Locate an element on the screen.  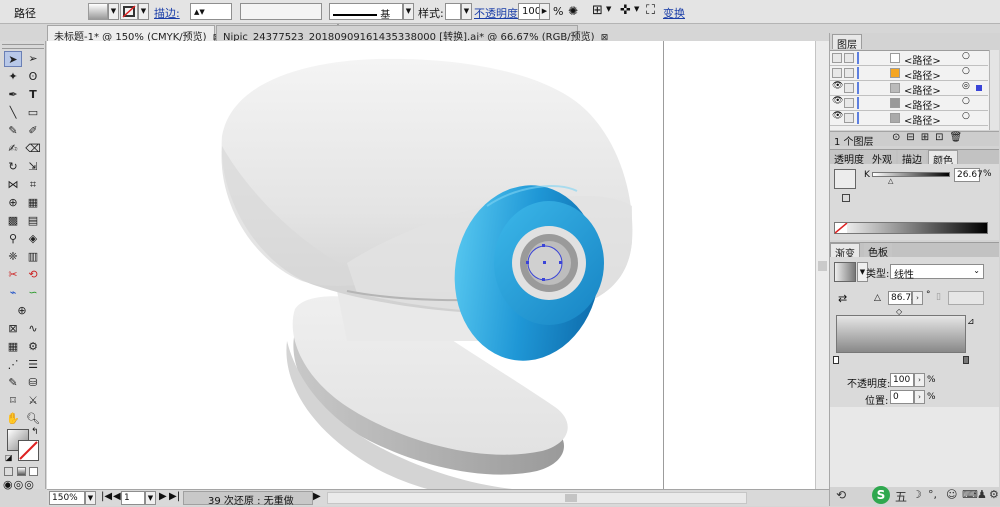
eraser-tool-icon: ⌫ is located at coordinates (33, 149).